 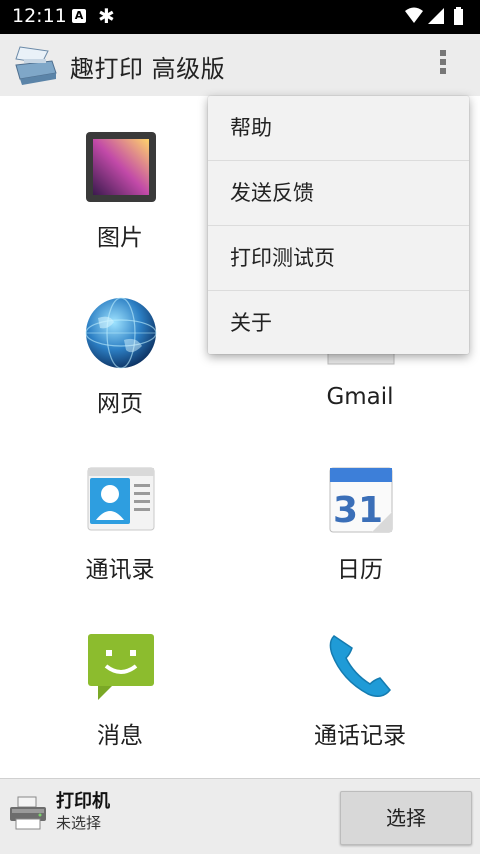 I want to click on messages-icon, so click(x=121, y=667).